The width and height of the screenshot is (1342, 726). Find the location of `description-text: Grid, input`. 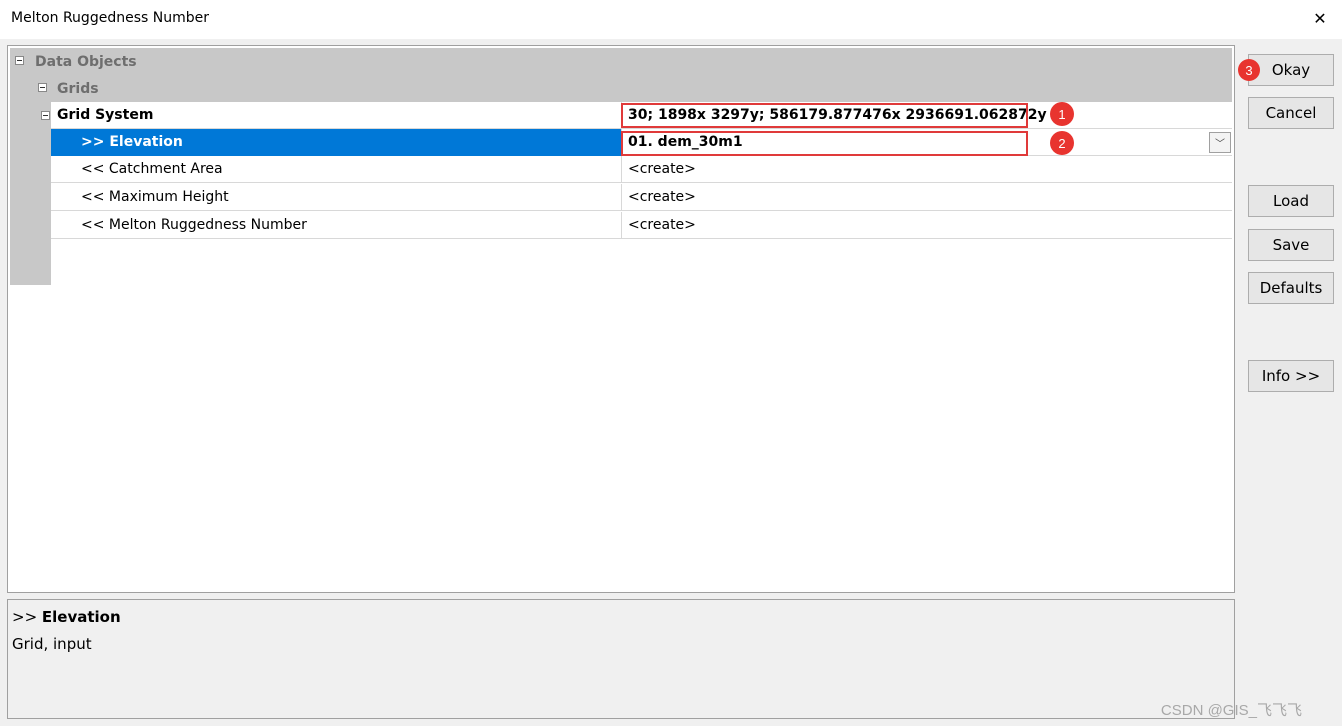

description-text: Grid, input is located at coordinates (52, 644).